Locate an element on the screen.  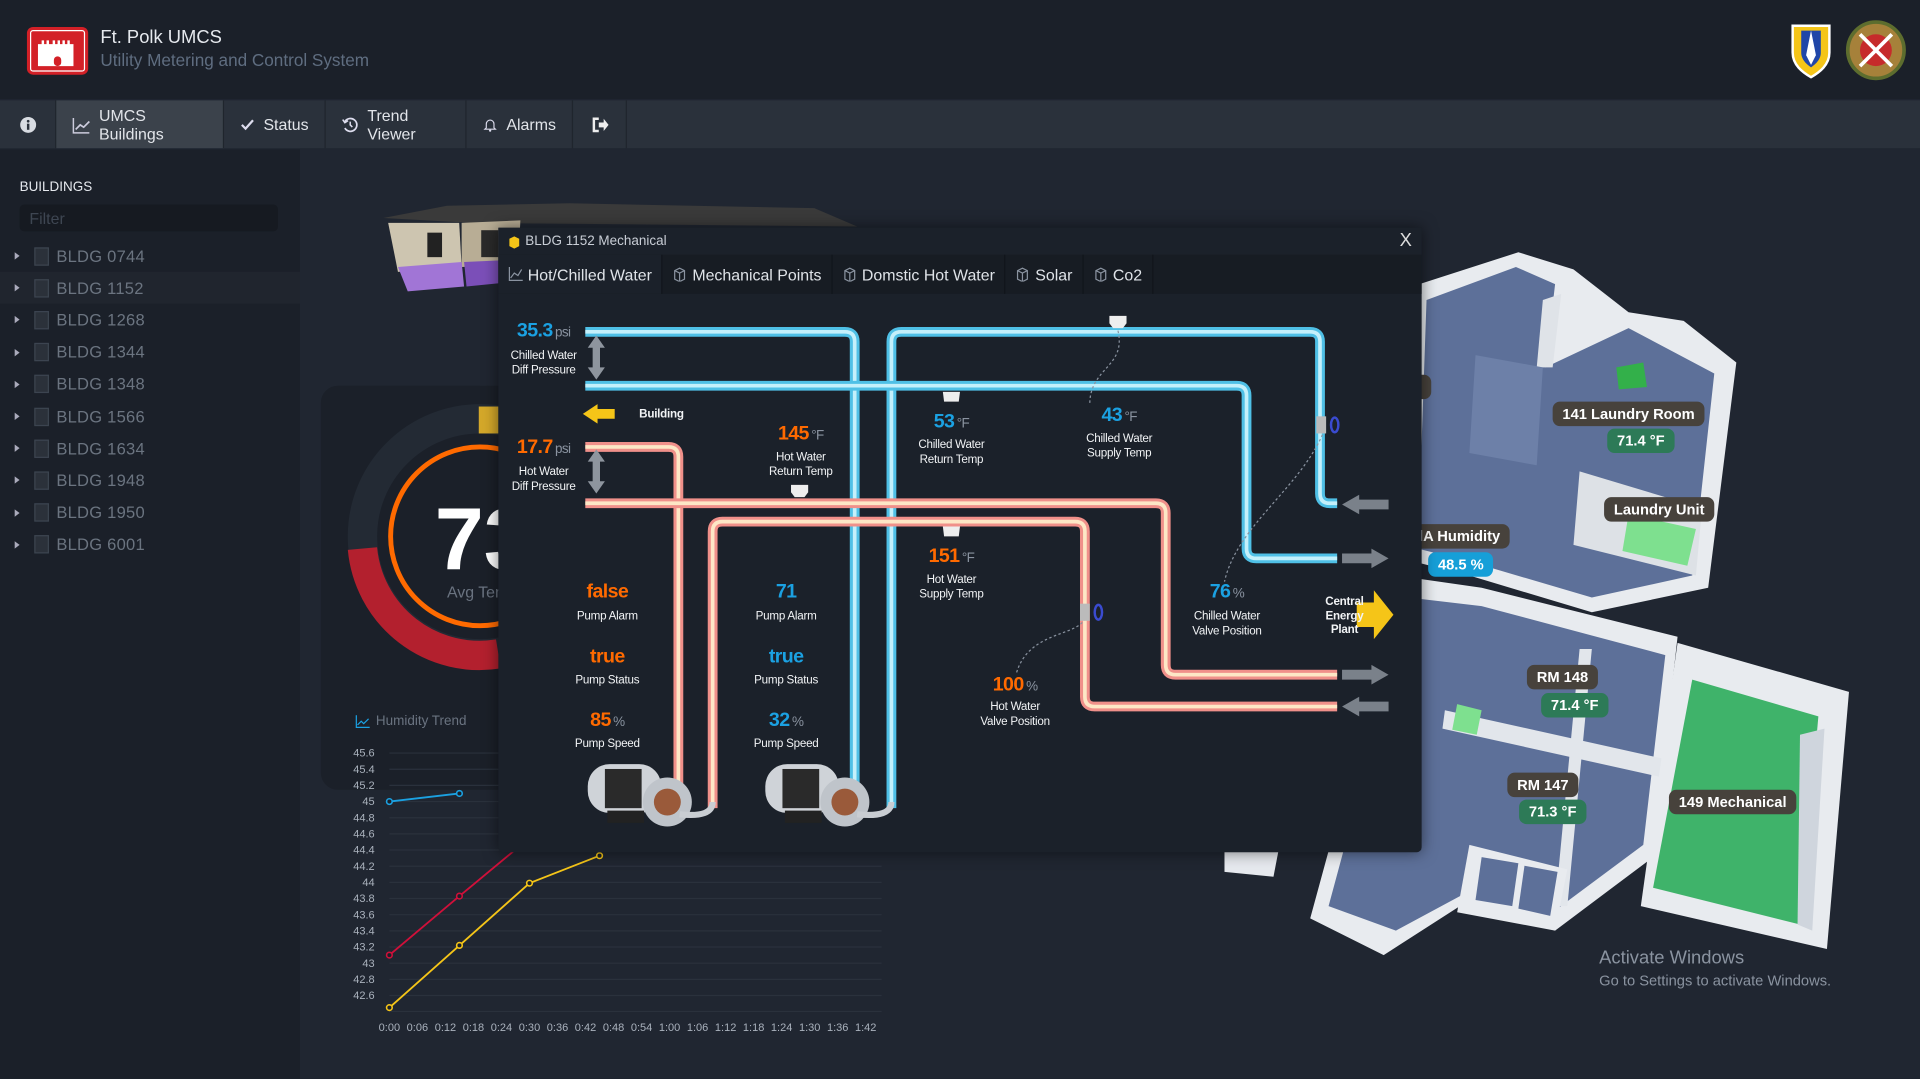
activate-windows-title: Activate Windows is located at coordinates (1672, 958).